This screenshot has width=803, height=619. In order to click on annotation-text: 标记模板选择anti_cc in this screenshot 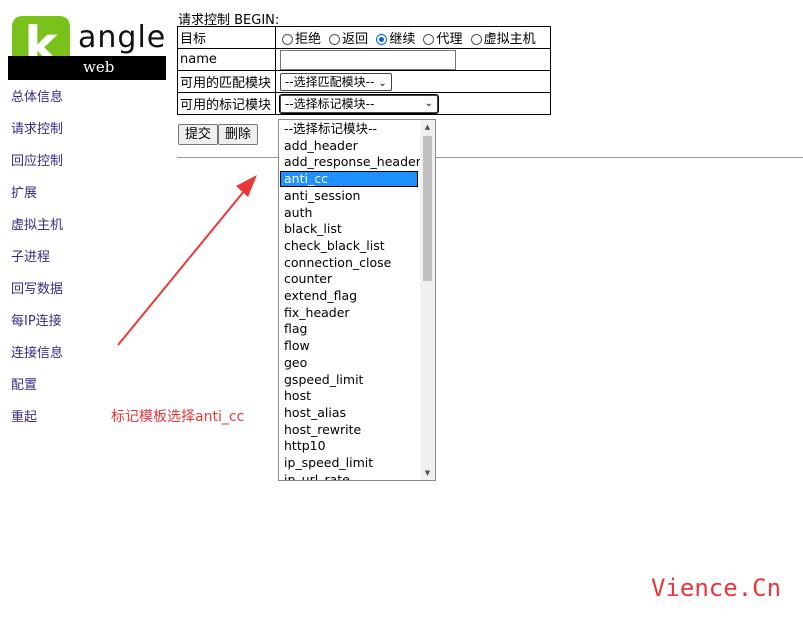, I will do `click(178, 417)`.